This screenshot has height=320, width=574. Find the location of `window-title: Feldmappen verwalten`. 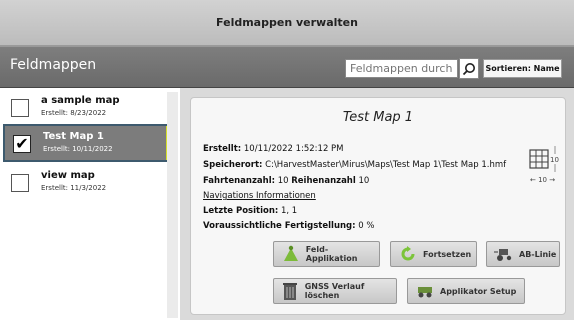

window-title: Feldmappen verwalten is located at coordinates (287, 22).